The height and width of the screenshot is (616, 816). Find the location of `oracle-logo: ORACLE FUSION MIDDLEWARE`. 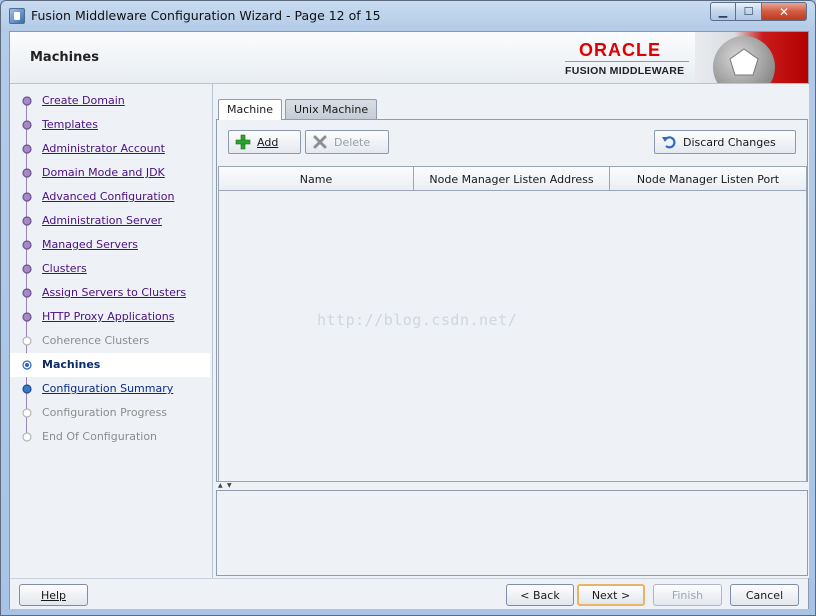

oracle-logo: ORACLE FUSION MIDDLEWARE is located at coordinates (628, 58).